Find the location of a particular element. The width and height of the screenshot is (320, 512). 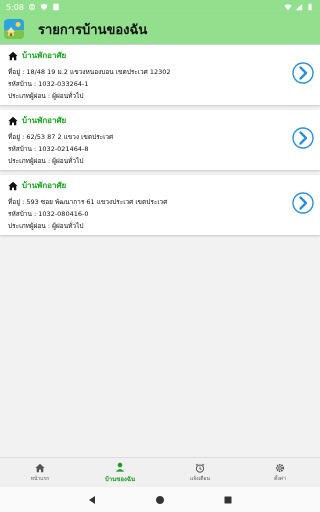

nav-notifications: แจ้งเตือน is located at coordinates (200, 472).